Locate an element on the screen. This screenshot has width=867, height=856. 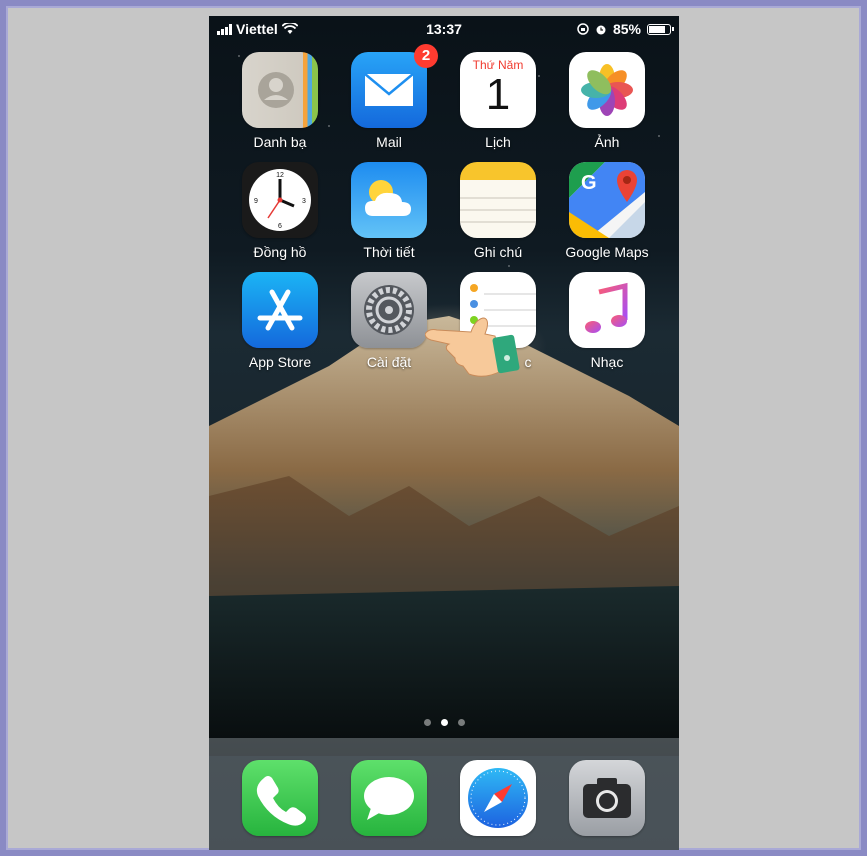
app-app-store: App Store is located at coordinates (280, 321).